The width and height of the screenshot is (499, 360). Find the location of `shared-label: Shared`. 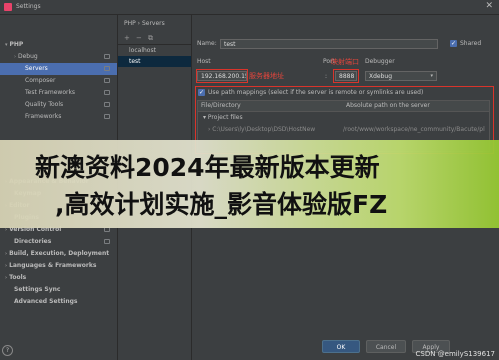

shared-label: Shared is located at coordinates (471, 43).